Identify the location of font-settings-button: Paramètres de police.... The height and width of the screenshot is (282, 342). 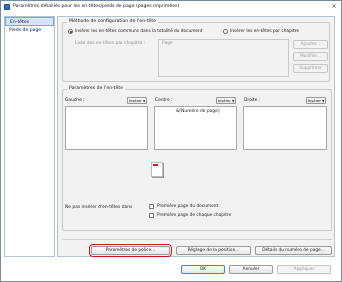
(130, 250).